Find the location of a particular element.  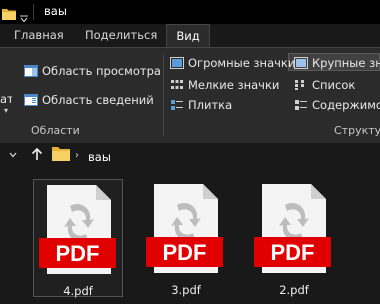

large-icons-button: Крупные знач is located at coordinates (337, 63).